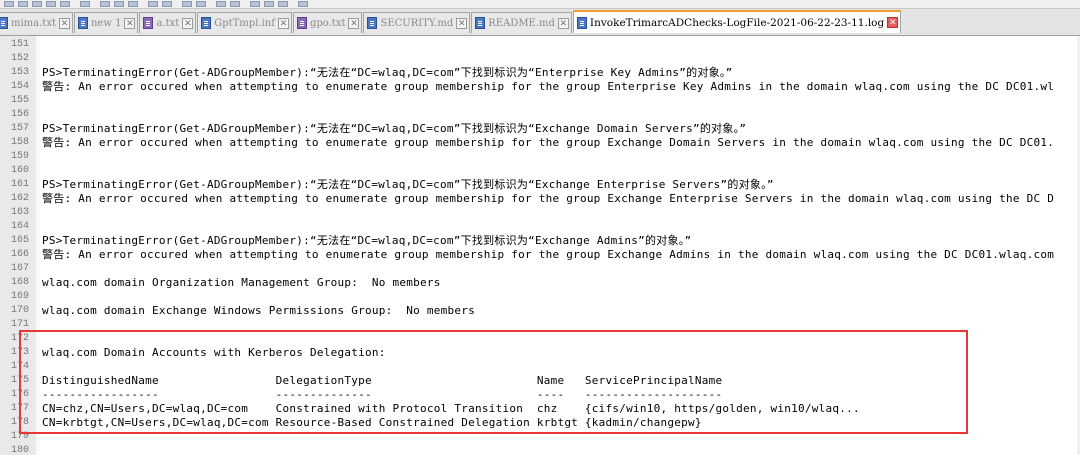  I want to click on text-line: 152, so click(540, 59).